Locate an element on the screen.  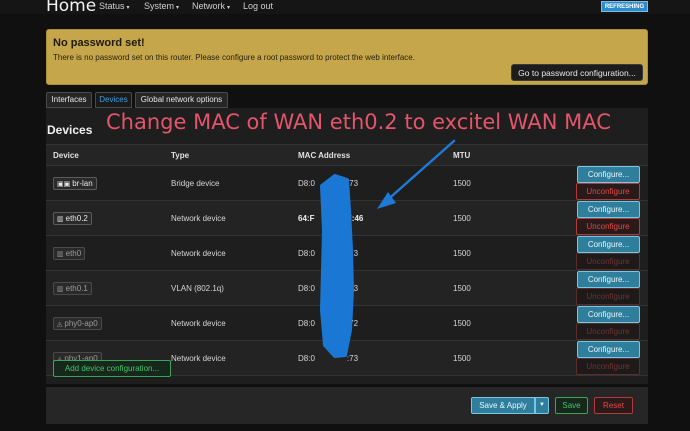
annotation-overlay is located at coordinates (388, 248).